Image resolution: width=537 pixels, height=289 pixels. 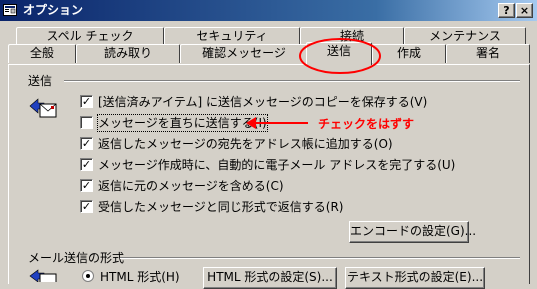 What do you see at coordinates (268, 10) in the screenshot?
I see `title-bar: オプション ? ×` at bounding box center [268, 10].